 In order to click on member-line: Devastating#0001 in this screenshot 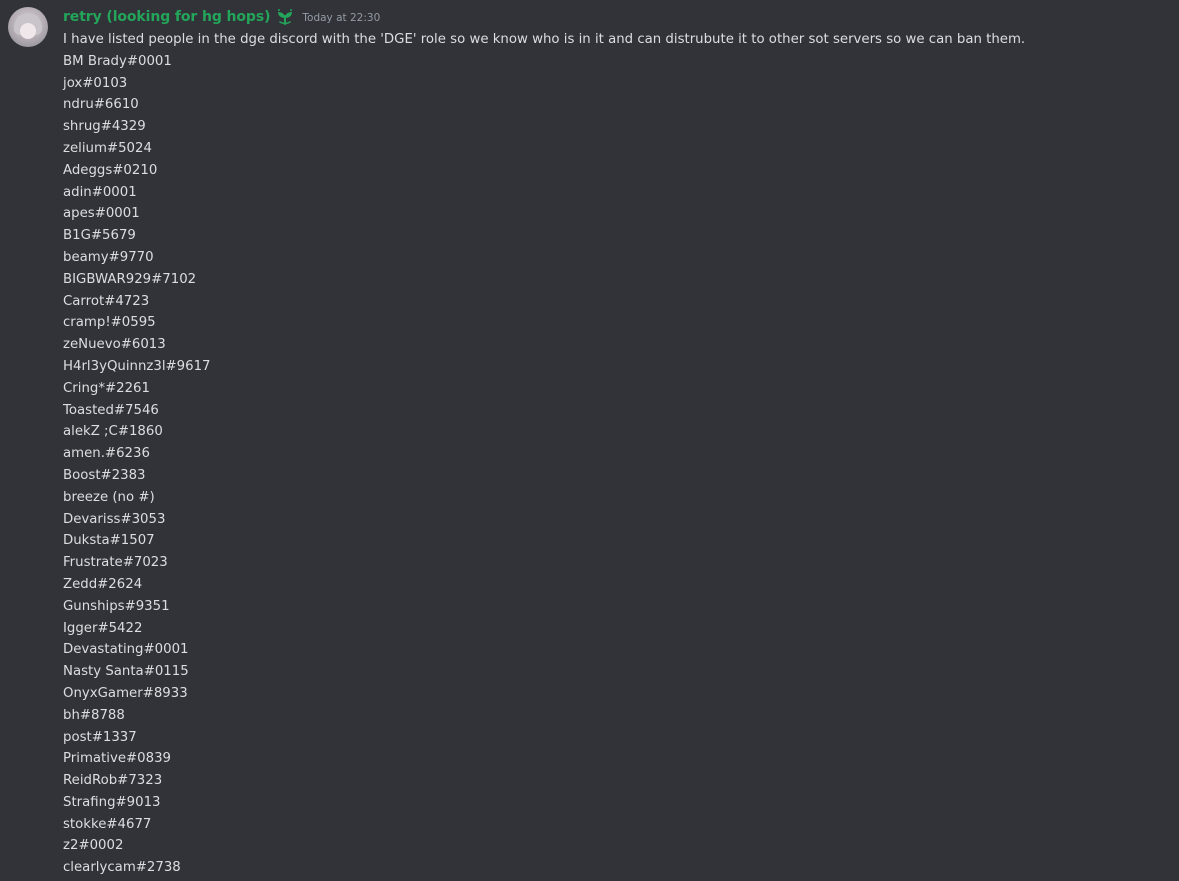, I will do `click(126, 650)`.